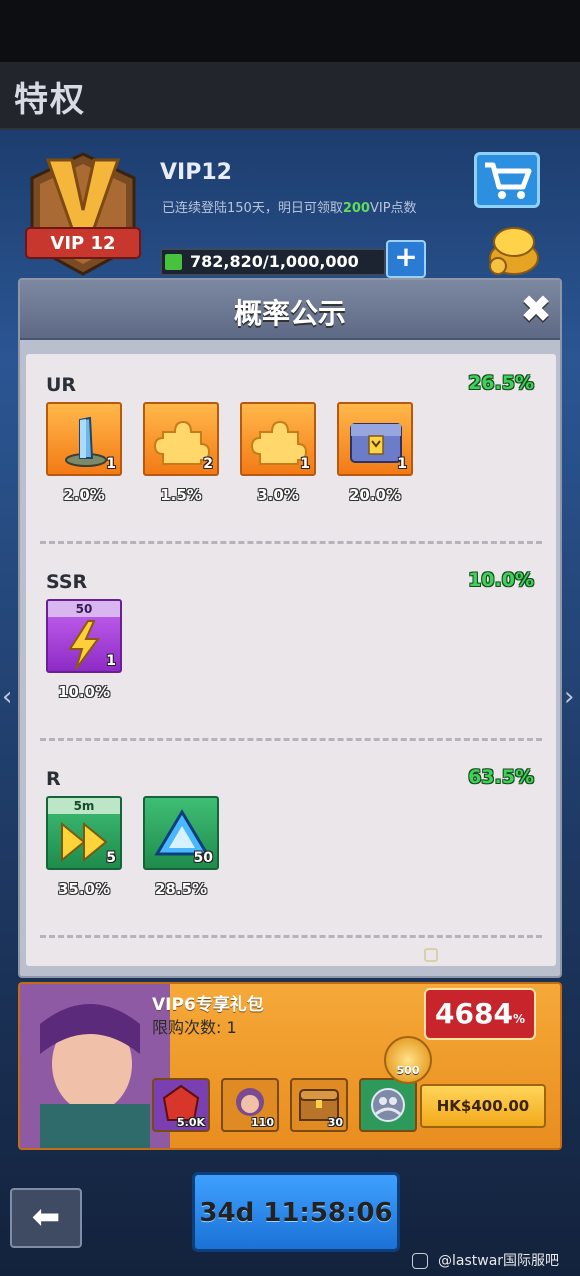 Image resolution: width=580 pixels, height=1276 pixels. I want to click on pack-purchase-limit: 限购次数: 1, so click(194, 1027).